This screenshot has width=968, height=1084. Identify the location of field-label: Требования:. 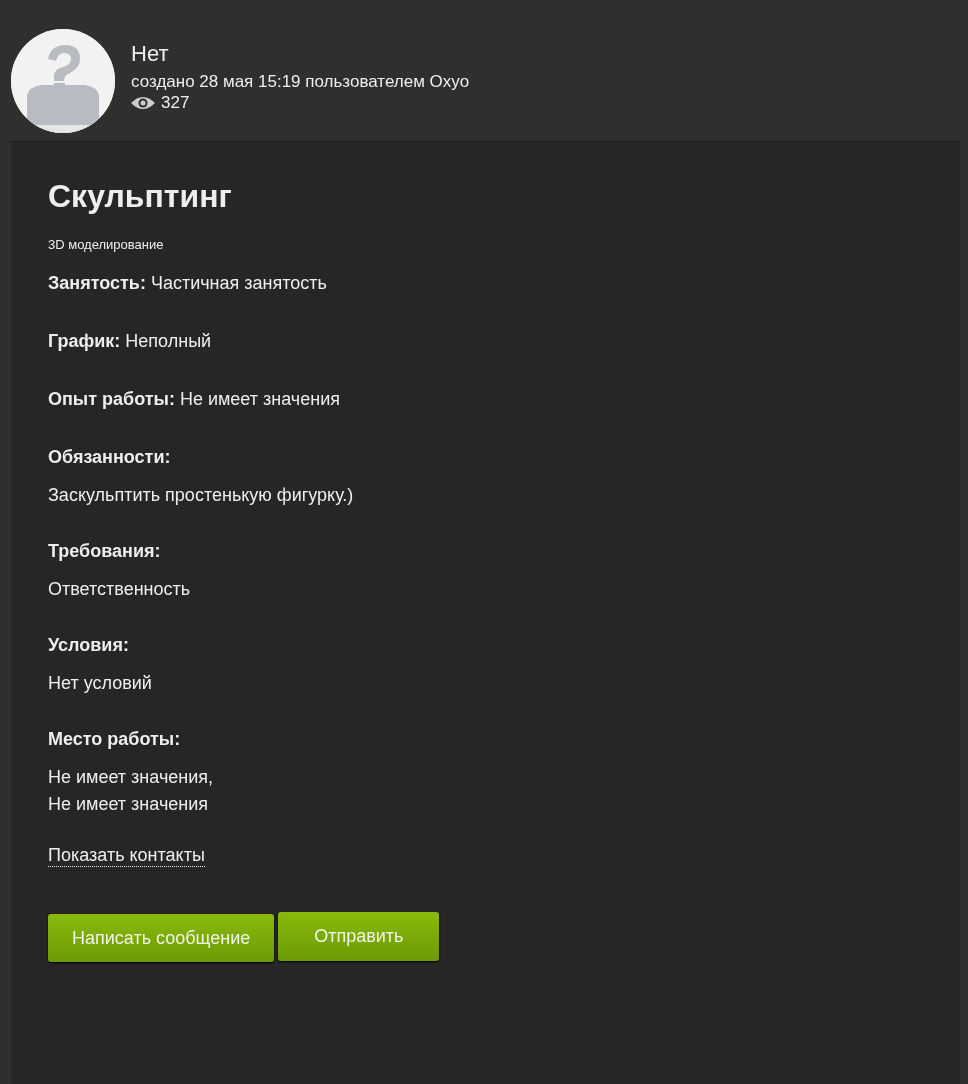
(105, 551).